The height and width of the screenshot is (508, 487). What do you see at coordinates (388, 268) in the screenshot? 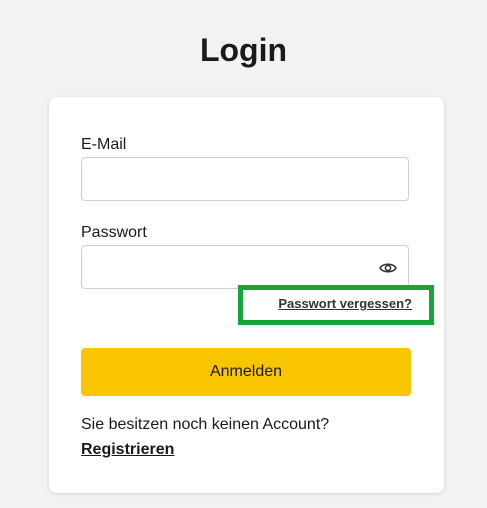
I see `eye-icon` at bounding box center [388, 268].